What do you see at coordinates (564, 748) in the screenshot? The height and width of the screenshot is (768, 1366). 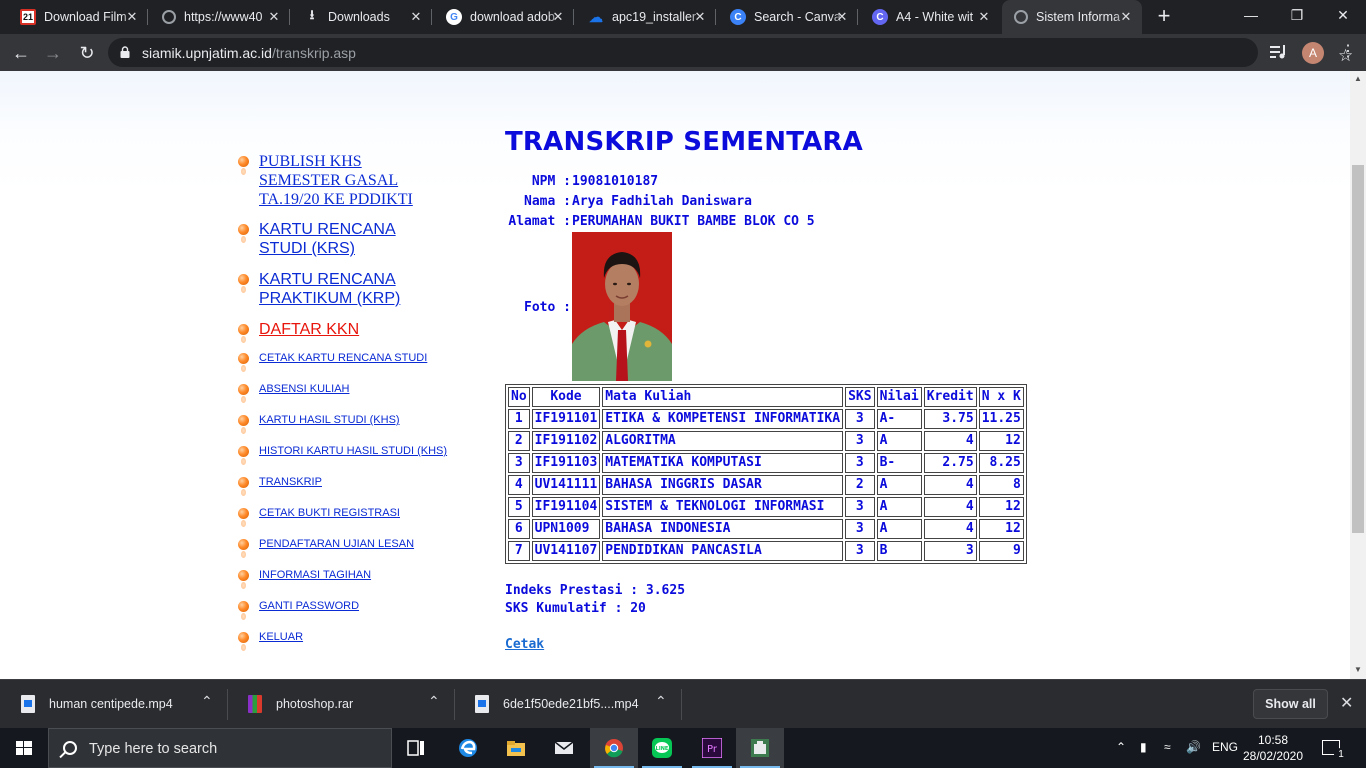 I see `taskbar-mail-button` at bounding box center [564, 748].